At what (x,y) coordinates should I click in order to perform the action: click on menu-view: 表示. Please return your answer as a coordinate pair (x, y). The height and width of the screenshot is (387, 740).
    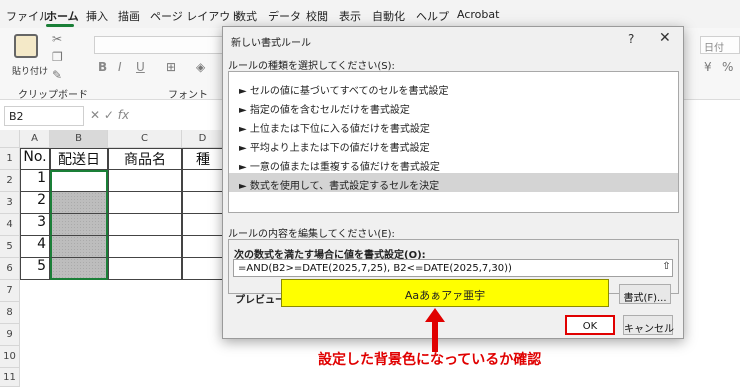
    Looking at the image, I should click on (350, 16).